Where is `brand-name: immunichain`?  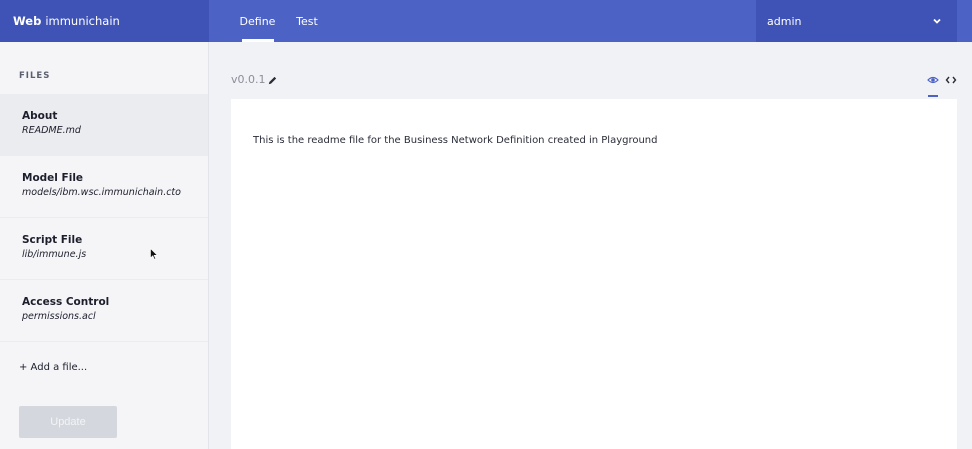
brand-name: immunichain is located at coordinates (82, 21).